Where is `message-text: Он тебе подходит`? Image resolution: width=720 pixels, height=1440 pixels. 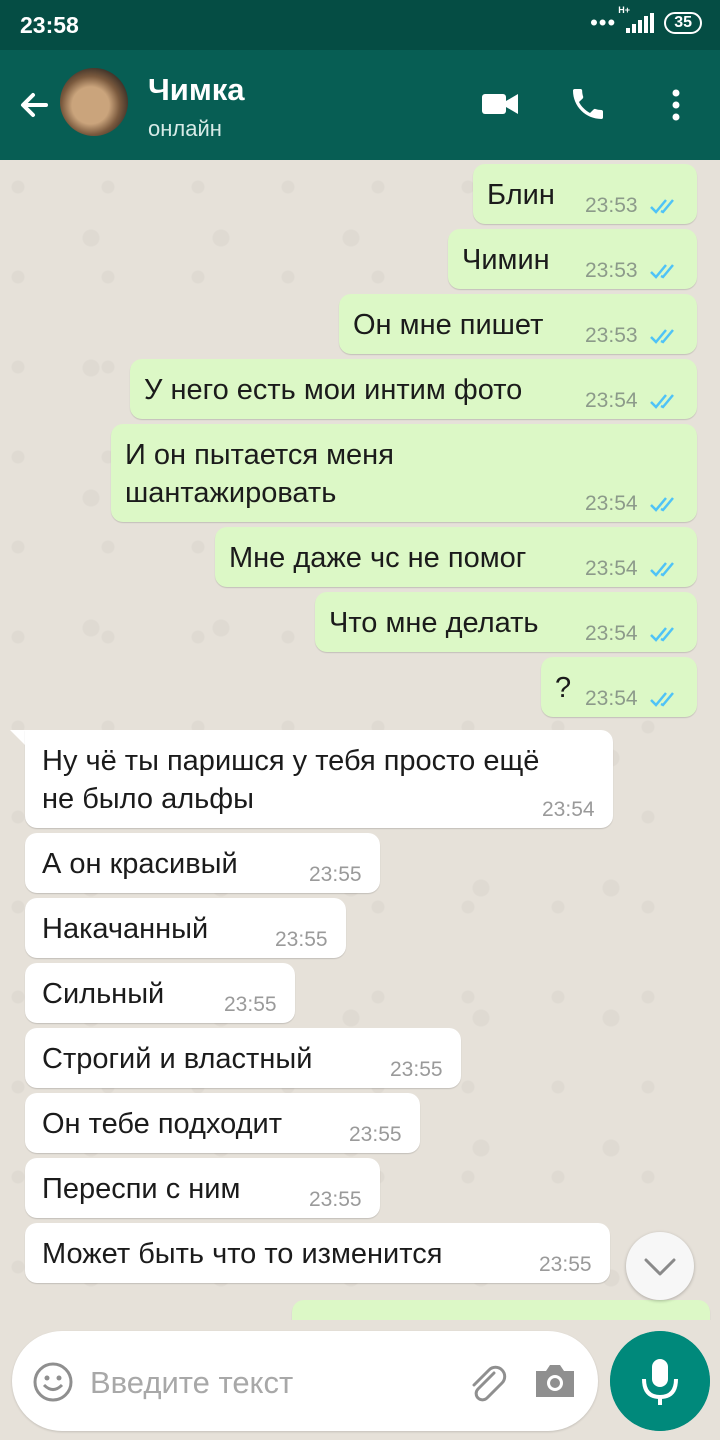 message-text: Он тебе подходит is located at coordinates (162, 1124).